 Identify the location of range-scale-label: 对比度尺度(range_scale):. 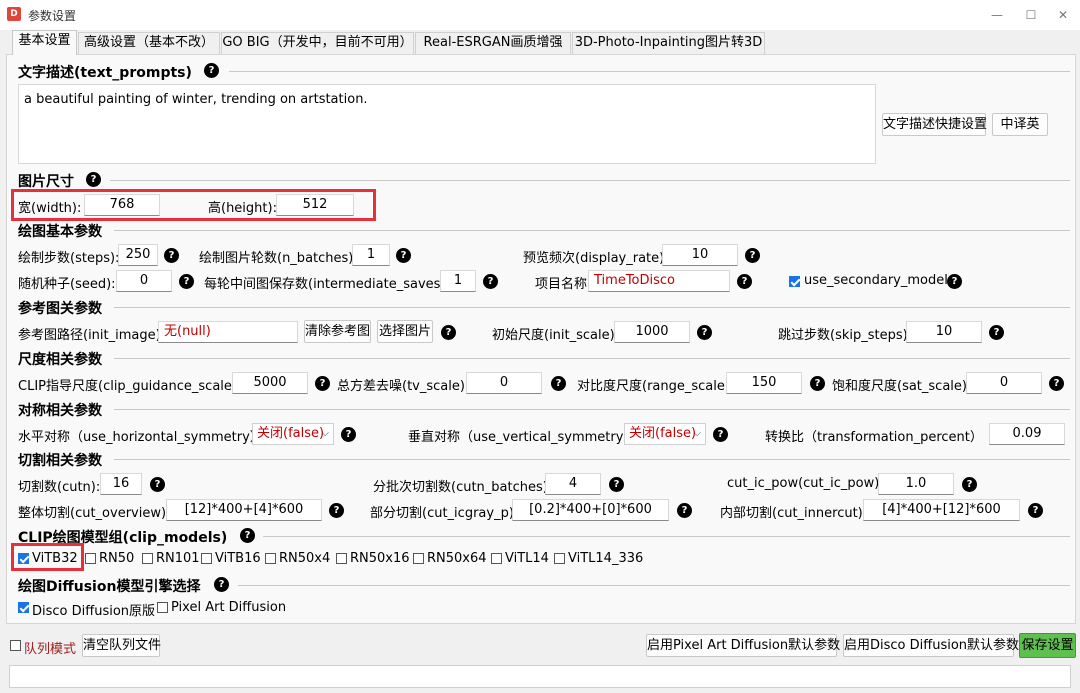
(656, 386).